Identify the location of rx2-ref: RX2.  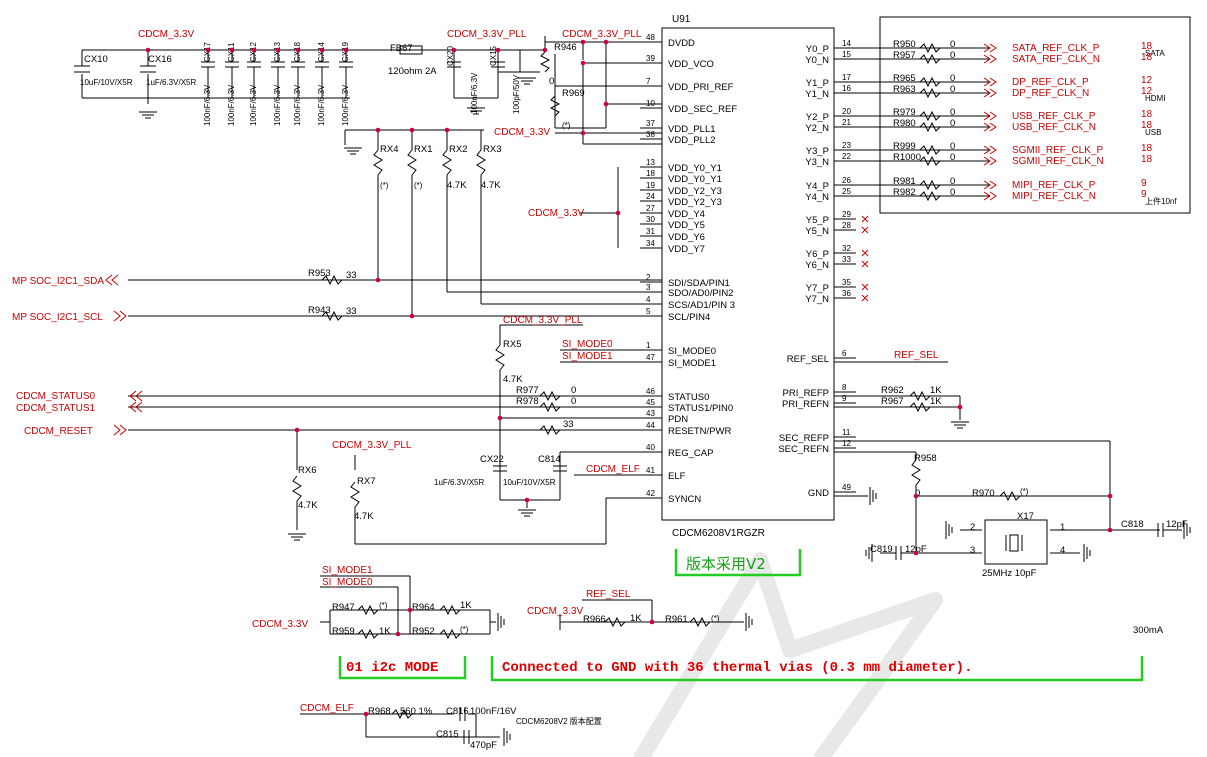
(458, 149).